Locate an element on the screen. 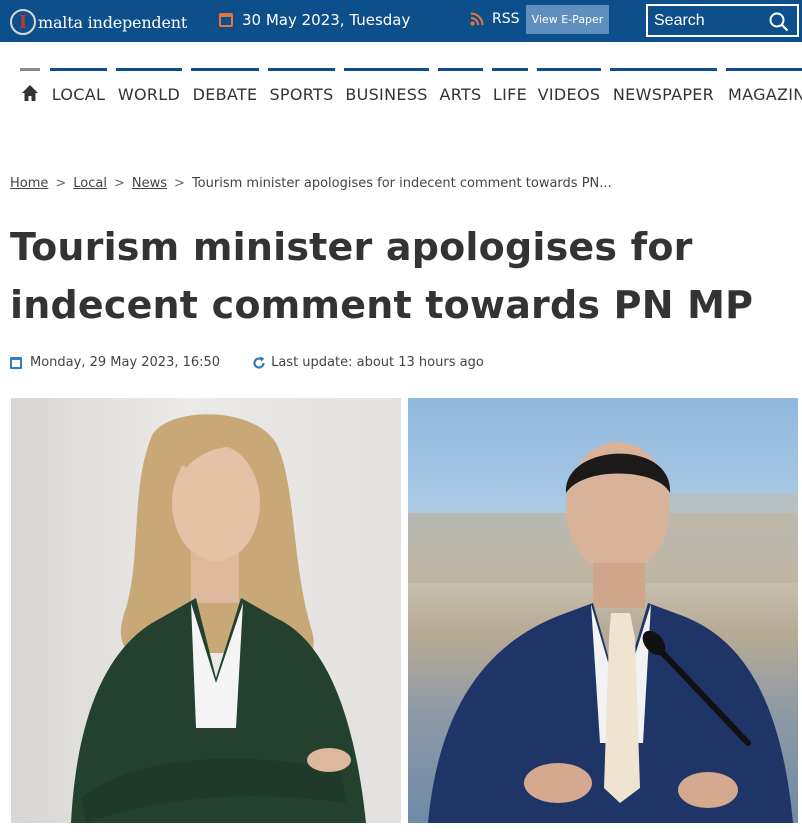 The image size is (802, 837). nav-item-sports: SPORTS is located at coordinates (301, 89).